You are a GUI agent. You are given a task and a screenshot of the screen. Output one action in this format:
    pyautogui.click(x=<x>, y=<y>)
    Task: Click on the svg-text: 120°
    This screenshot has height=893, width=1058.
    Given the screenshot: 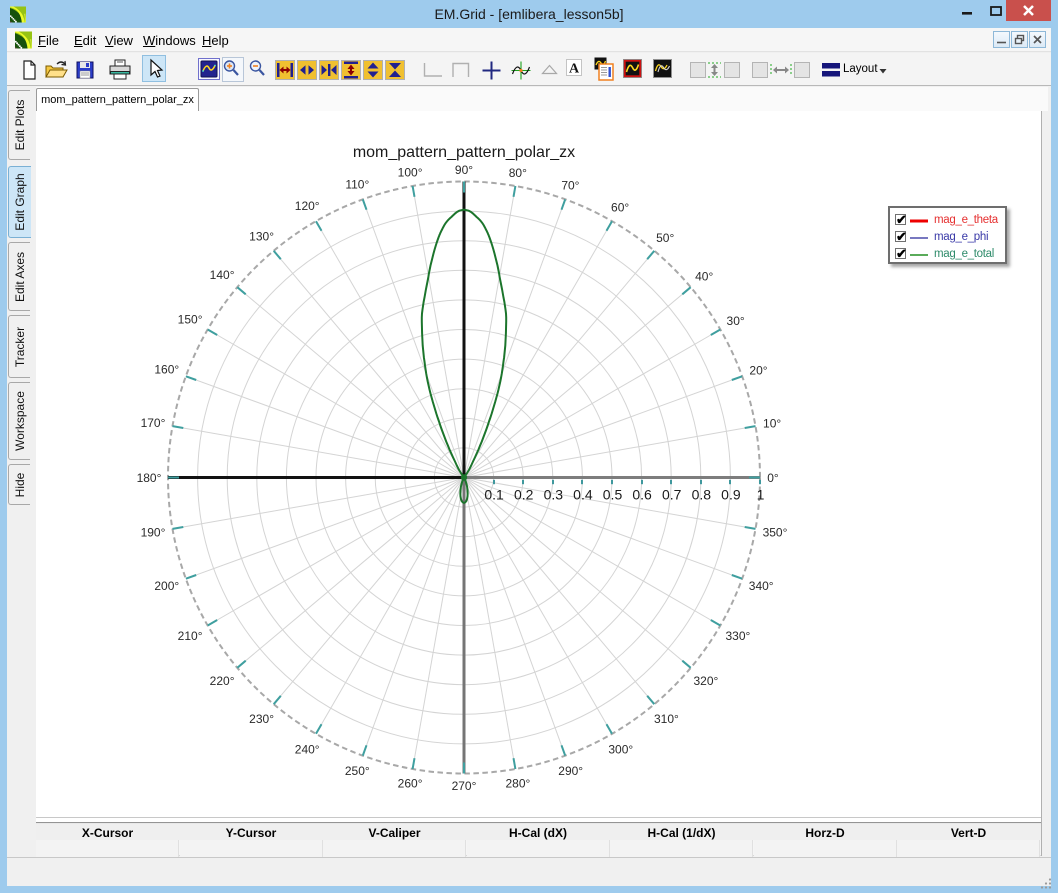 What is the action you would take?
    pyautogui.click(x=307, y=206)
    